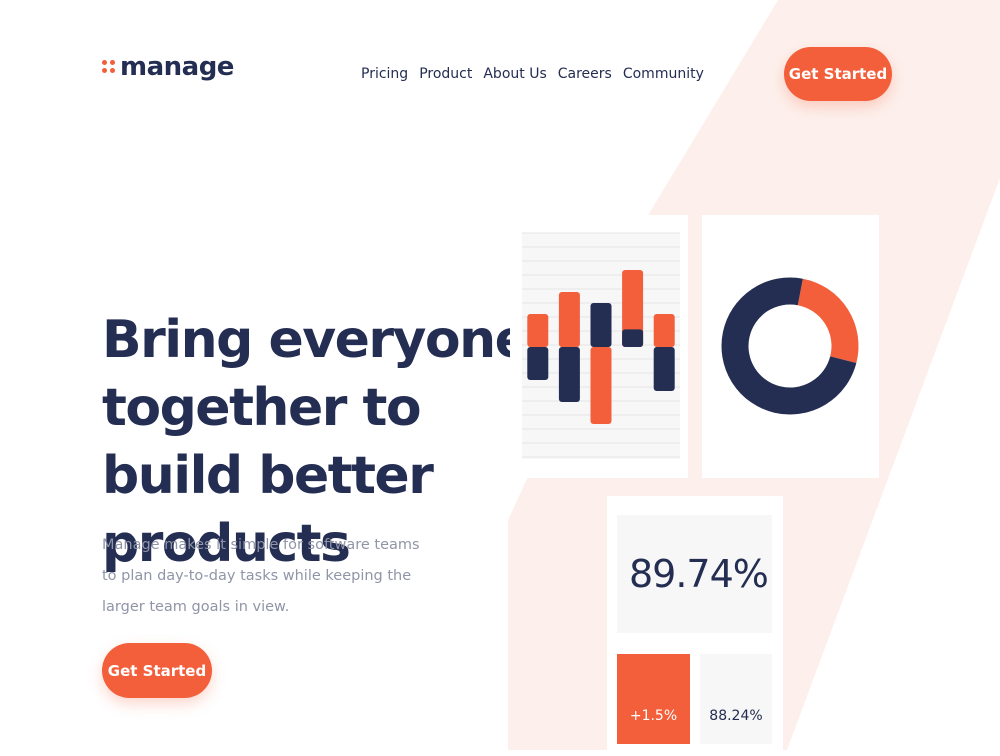  Describe the element at coordinates (653, 699) in the screenshot. I see `stat-change-tile: +1.5%` at that location.